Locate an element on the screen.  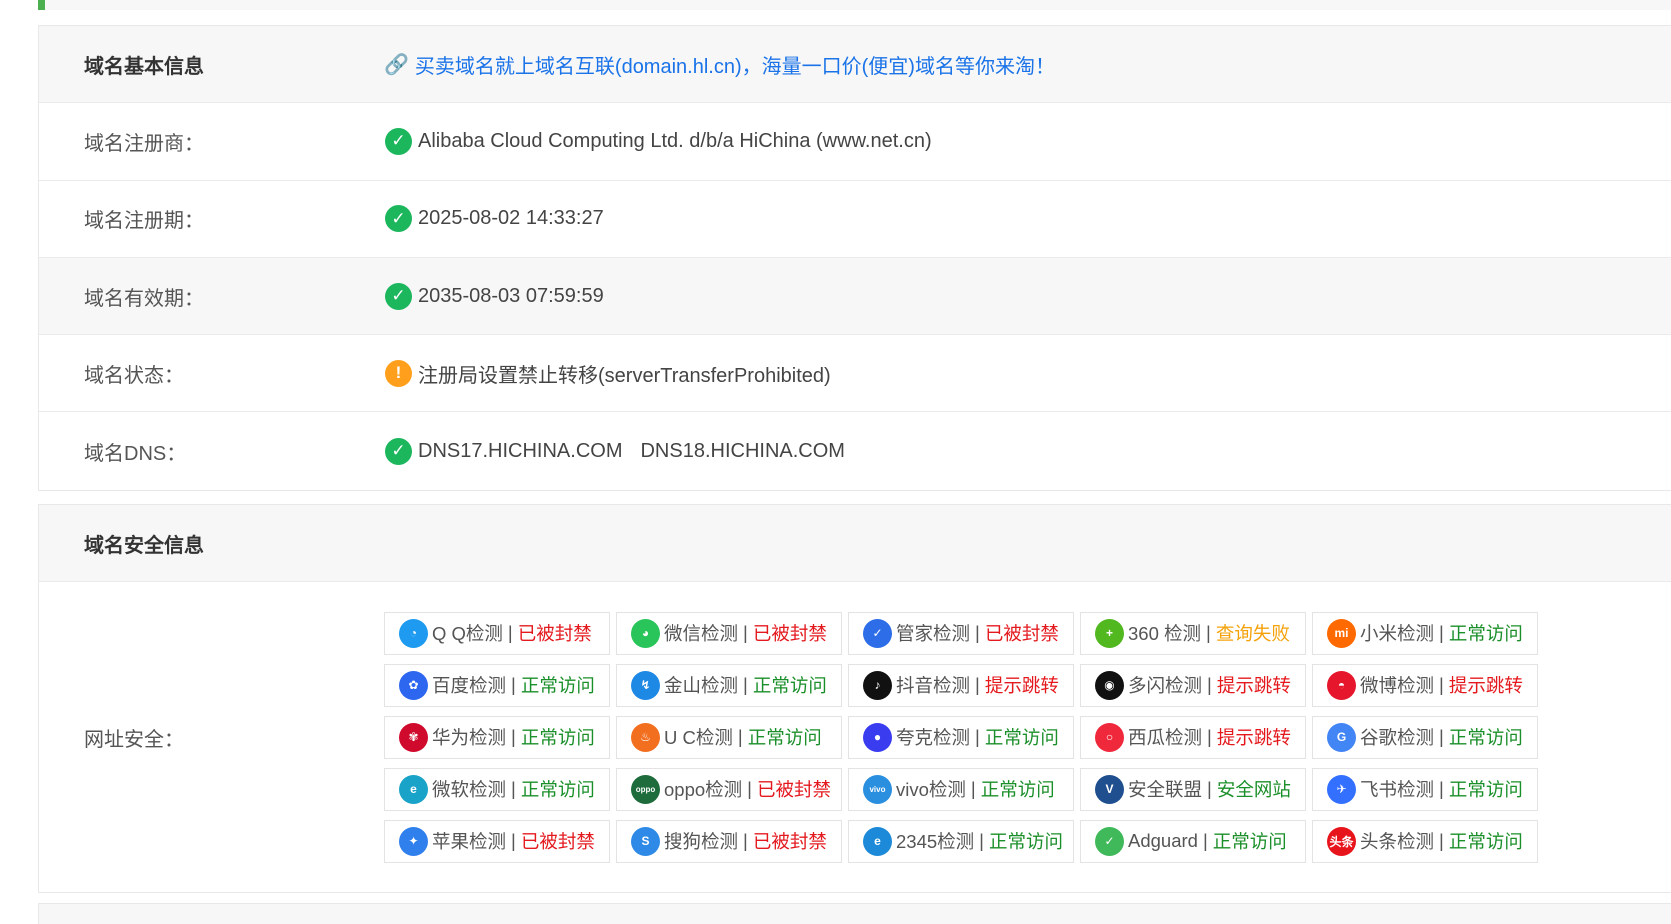
expiry-date-label: 域名有效期： is located at coordinates (144, 298).